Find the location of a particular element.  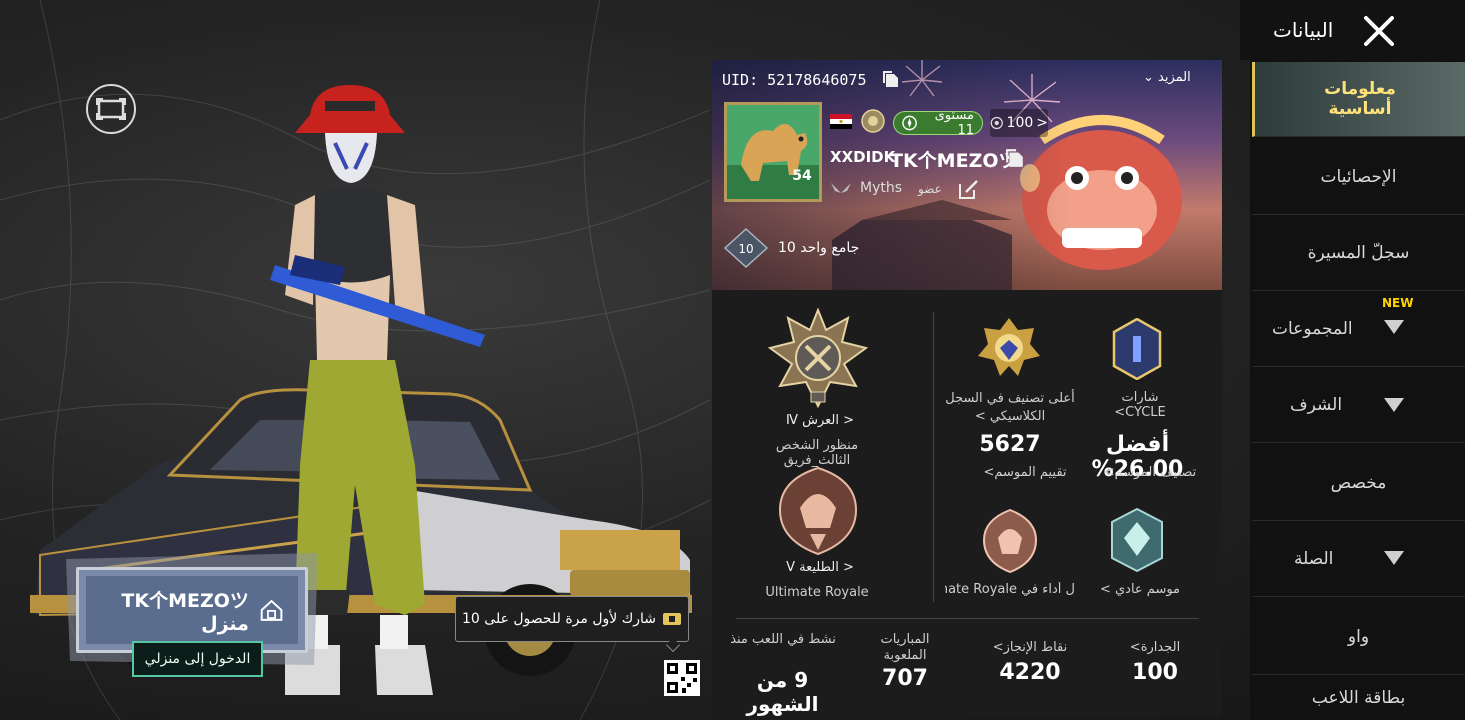

frame-icon is located at coordinates (111, 109).